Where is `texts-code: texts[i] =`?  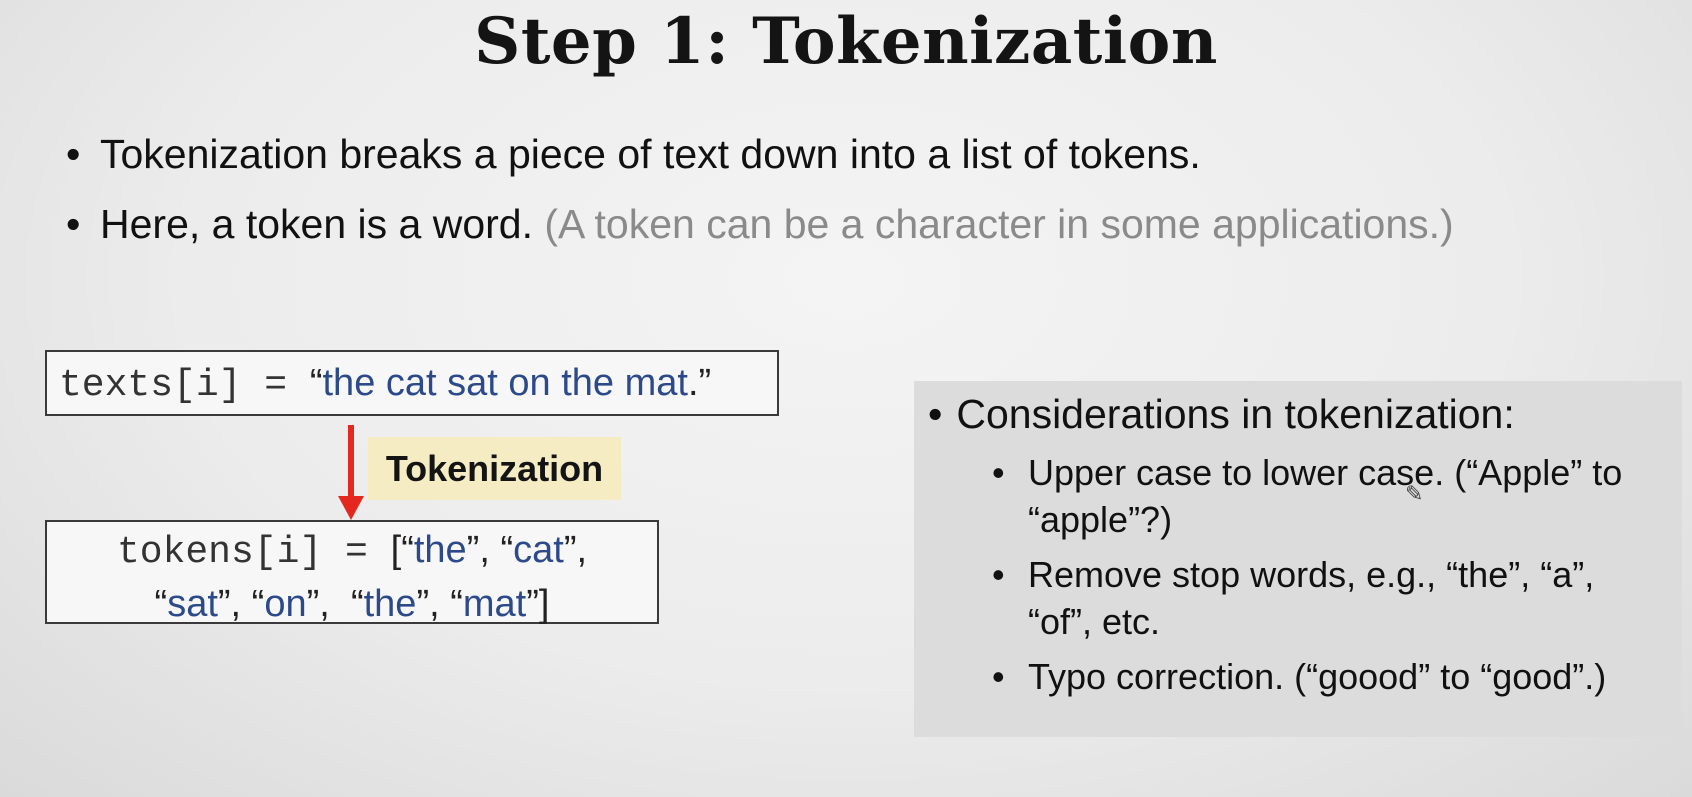 texts-code: texts[i] = is located at coordinates (184, 385).